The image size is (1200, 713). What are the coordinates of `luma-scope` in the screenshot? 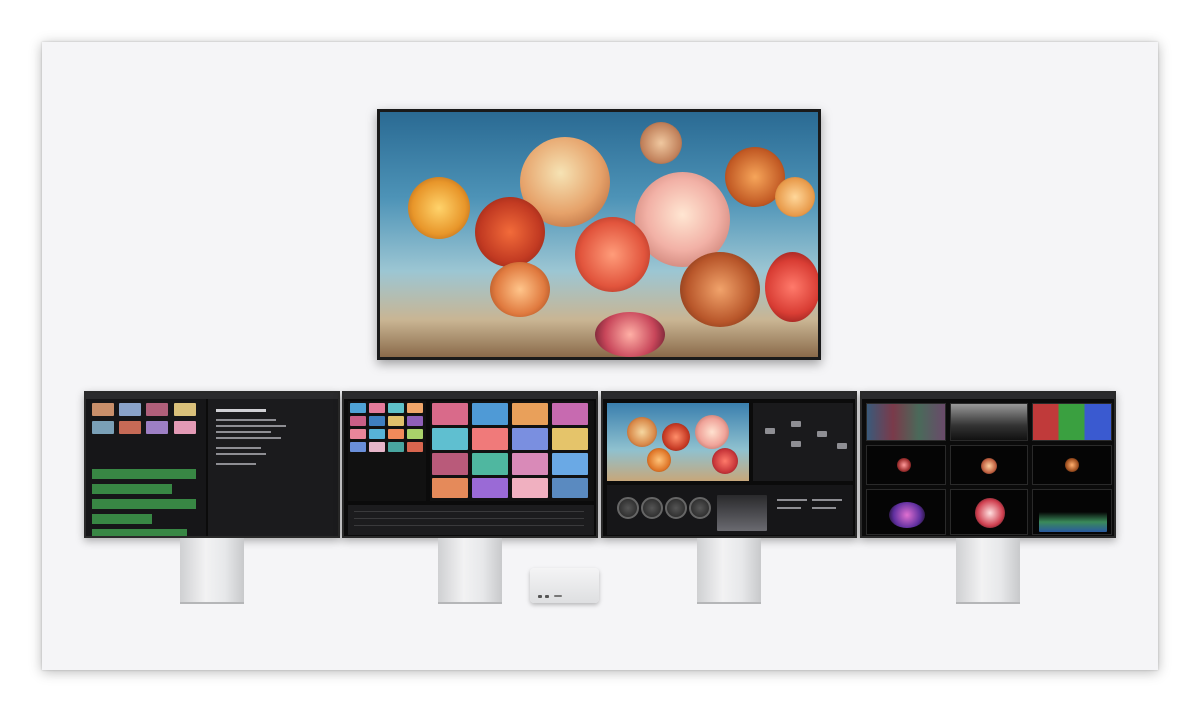 It's located at (989, 422).